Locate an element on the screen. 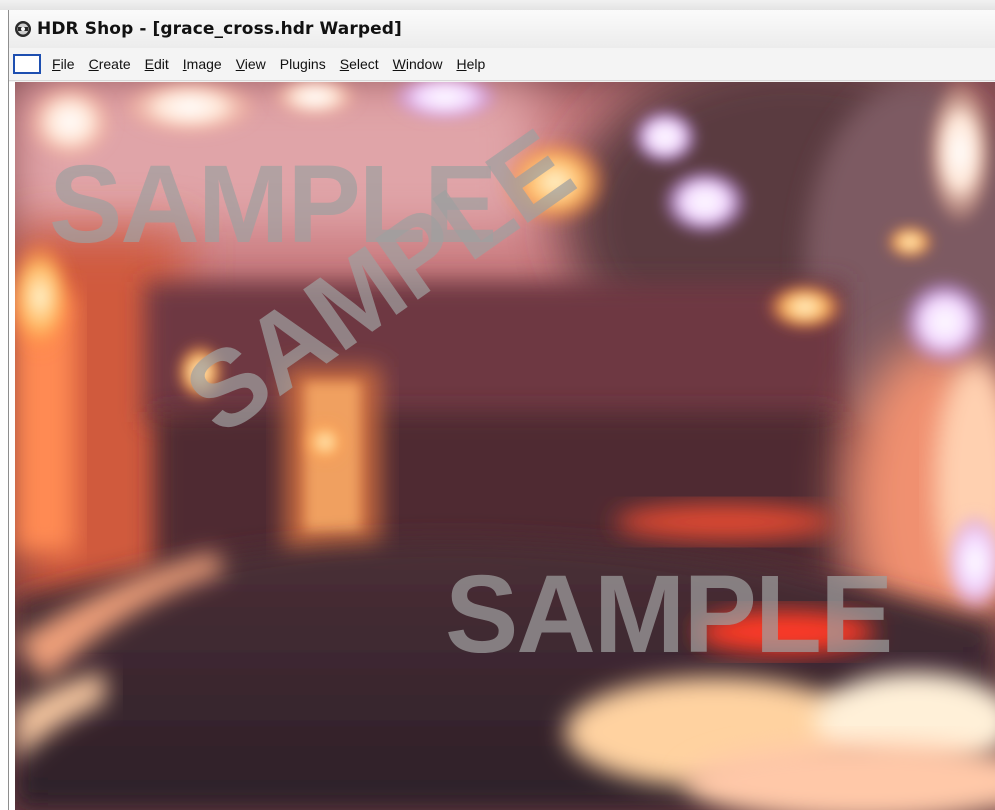 The width and height of the screenshot is (995, 810). window-title: HDR Shop - [grace_cross.hdr Warped] is located at coordinates (219, 29).